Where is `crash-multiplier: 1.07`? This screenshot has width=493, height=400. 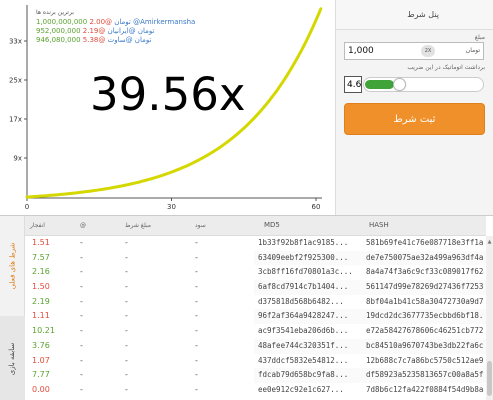
crash-multiplier: 1.07 is located at coordinates (41, 360).